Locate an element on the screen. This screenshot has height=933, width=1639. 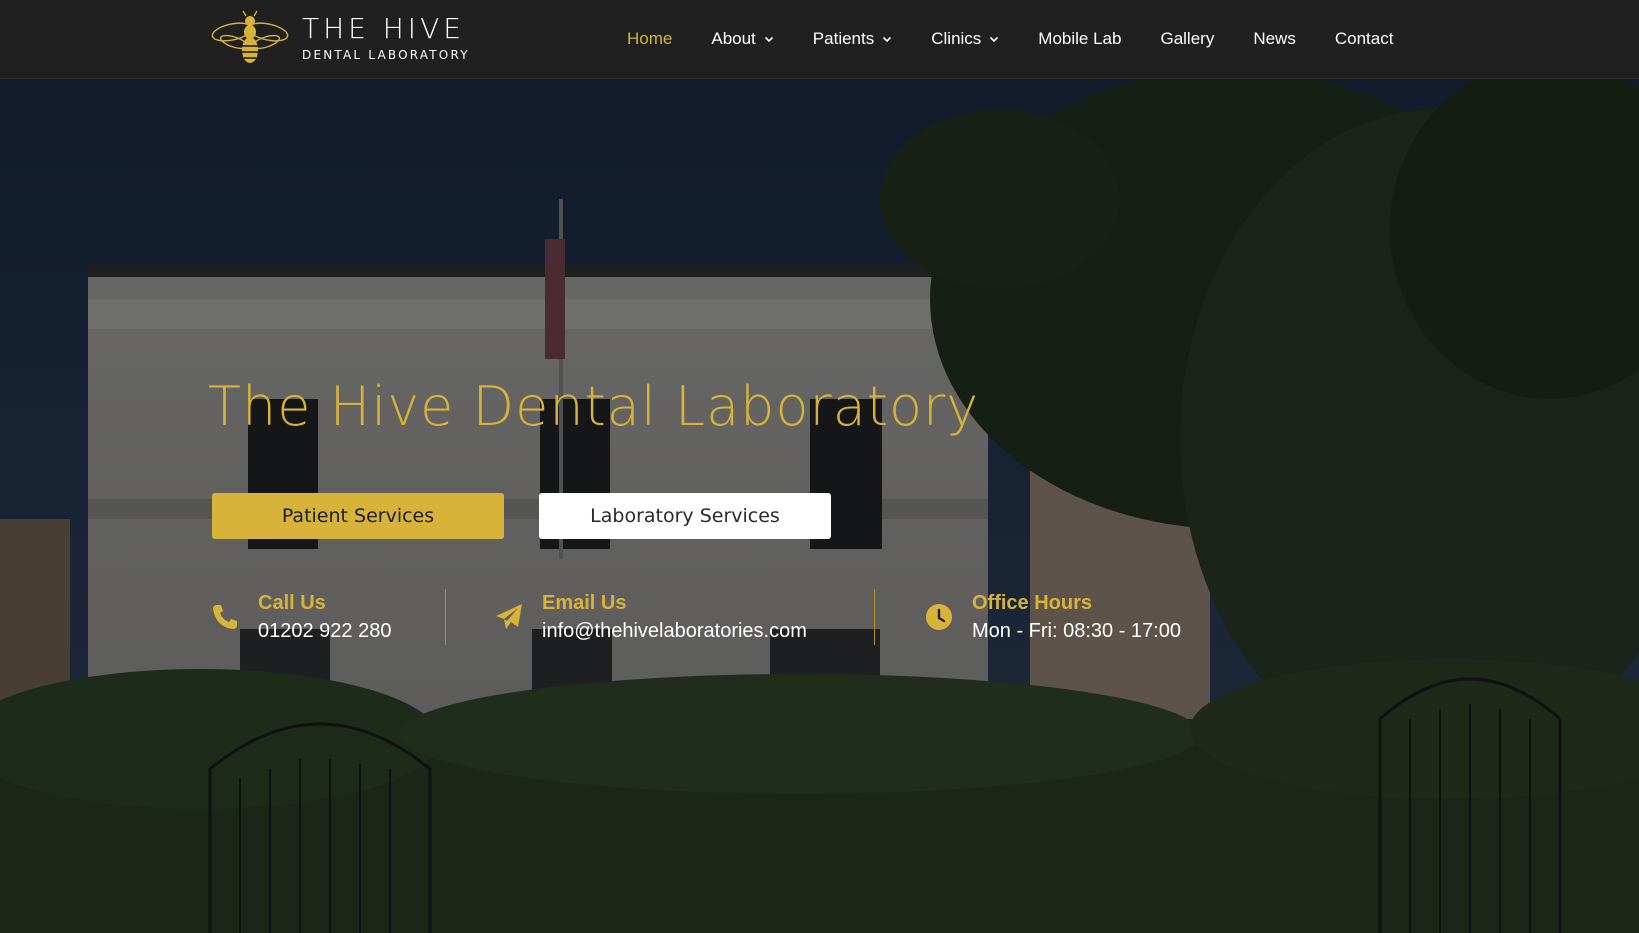
nav-item-mobile-lab: Mobile Lab is located at coordinates (1079, 39).